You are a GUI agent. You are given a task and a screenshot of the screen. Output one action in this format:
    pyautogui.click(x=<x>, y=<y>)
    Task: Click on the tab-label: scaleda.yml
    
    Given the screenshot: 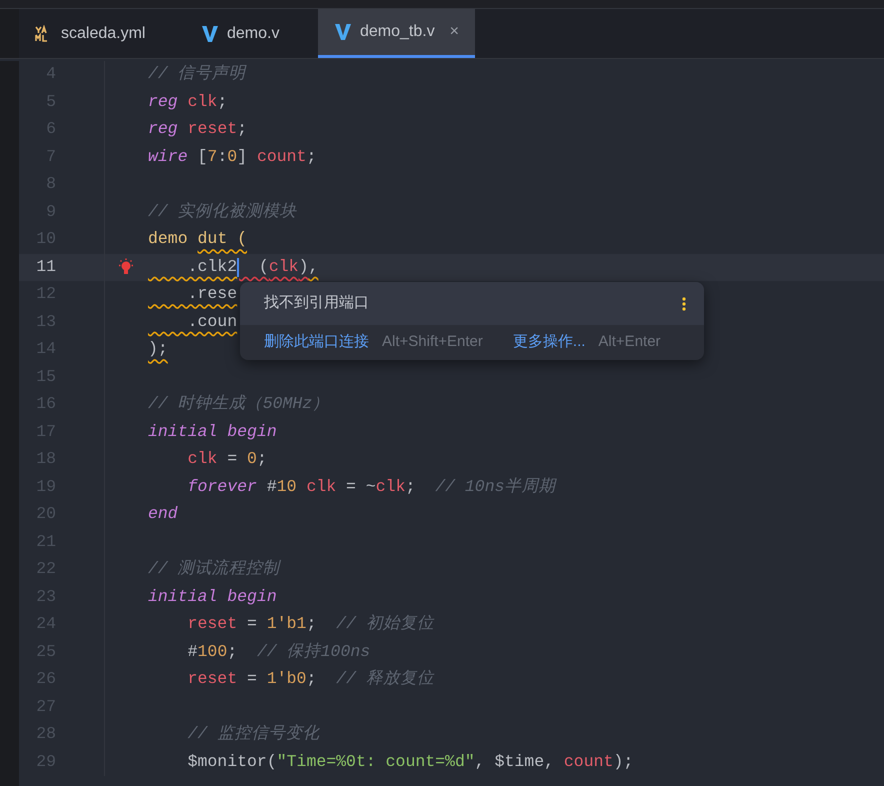 What is the action you would take?
    pyautogui.click(x=103, y=34)
    